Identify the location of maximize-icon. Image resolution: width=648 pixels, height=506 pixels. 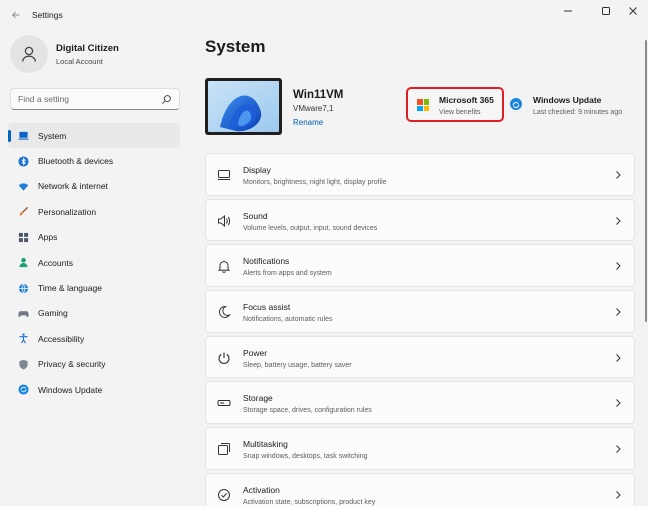
(606, 11).